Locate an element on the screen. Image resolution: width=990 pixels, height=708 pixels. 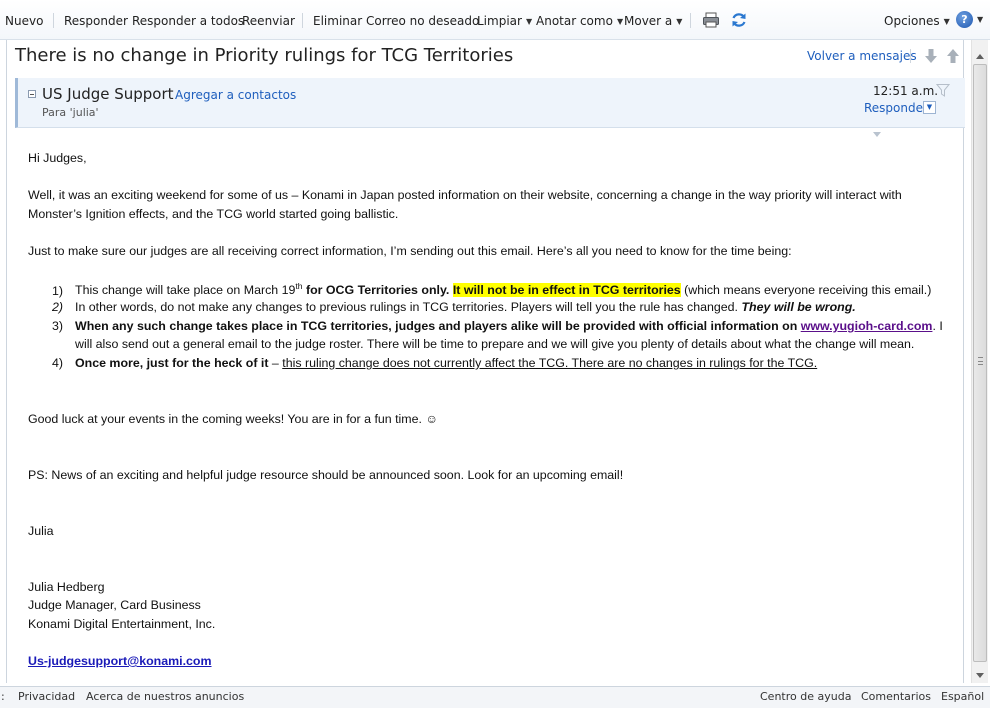
message-time: 12:51 a.m. is located at coordinates (906, 91).